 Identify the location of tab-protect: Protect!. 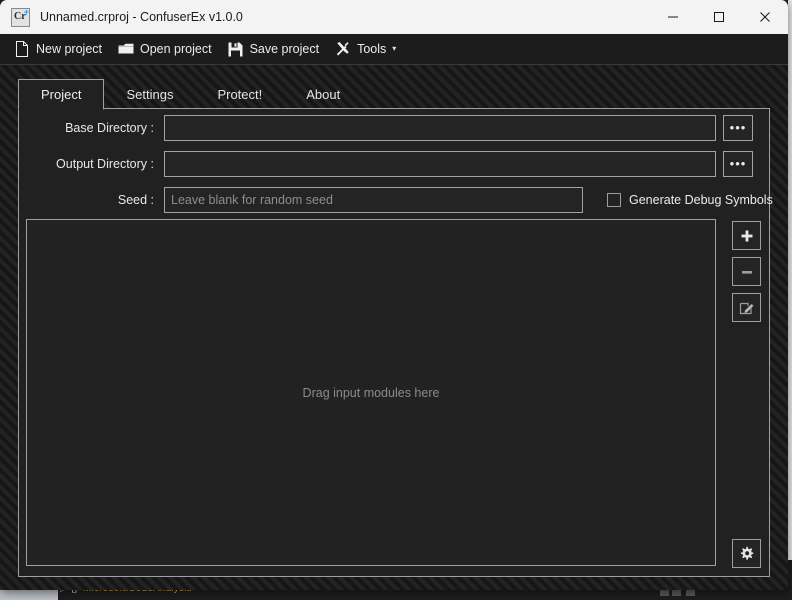
(239, 94).